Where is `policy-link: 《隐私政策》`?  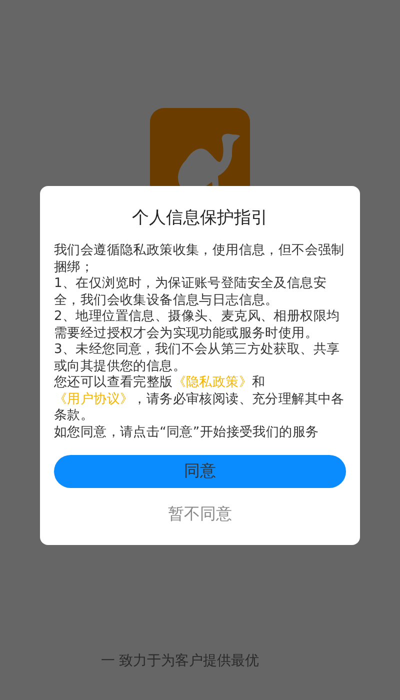 policy-link: 《隐私政策》 is located at coordinates (212, 382).